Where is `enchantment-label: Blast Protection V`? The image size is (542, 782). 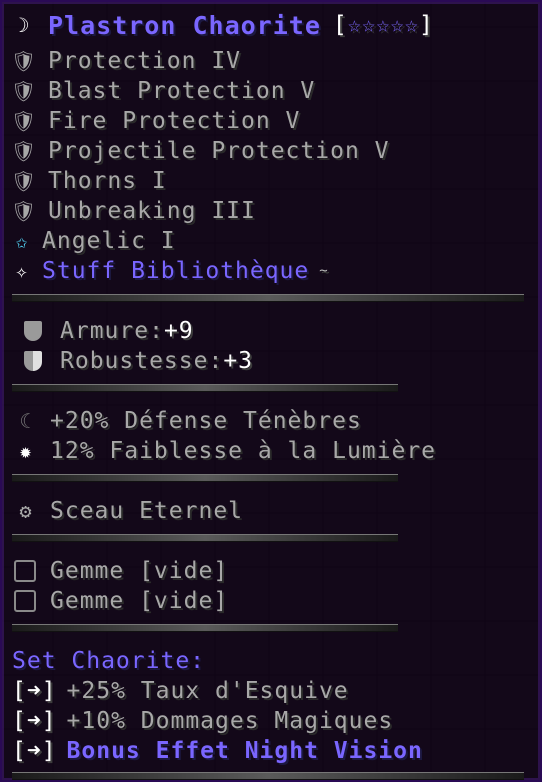 enchantment-label: Blast Protection V is located at coordinates (182, 91).